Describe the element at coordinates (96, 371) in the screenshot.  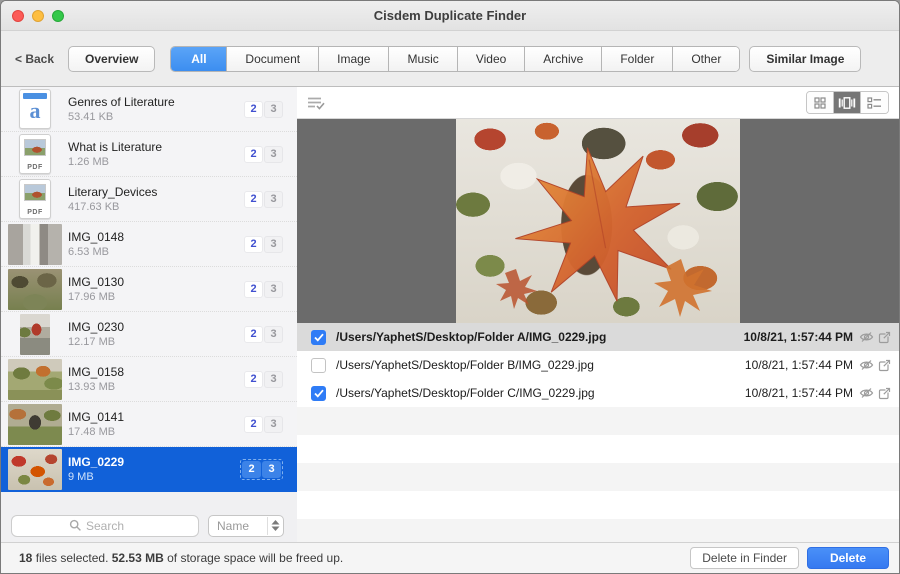
I see `file-name: IMG_0158` at that location.